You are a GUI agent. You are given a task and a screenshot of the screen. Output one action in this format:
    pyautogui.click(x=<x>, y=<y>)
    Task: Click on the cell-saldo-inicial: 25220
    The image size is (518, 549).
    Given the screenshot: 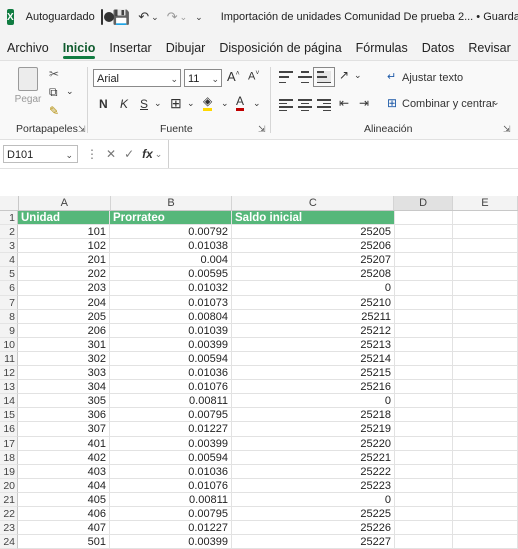 What is the action you would take?
    pyautogui.click(x=313, y=443)
    